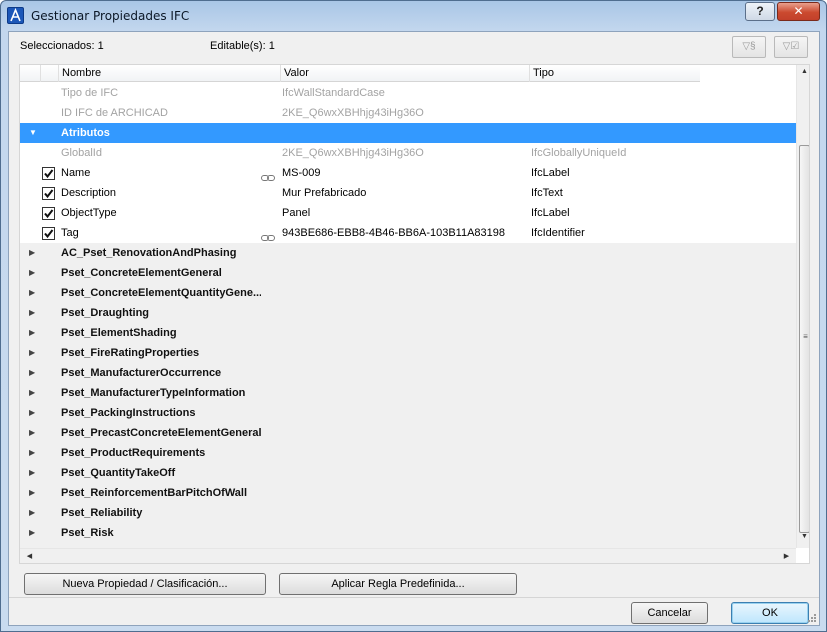 Image resolution: width=827 pixels, height=632 pixels. Describe the element at coordinates (15, 15) in the screenshot. I see `archicad-logo-icon` at that location.